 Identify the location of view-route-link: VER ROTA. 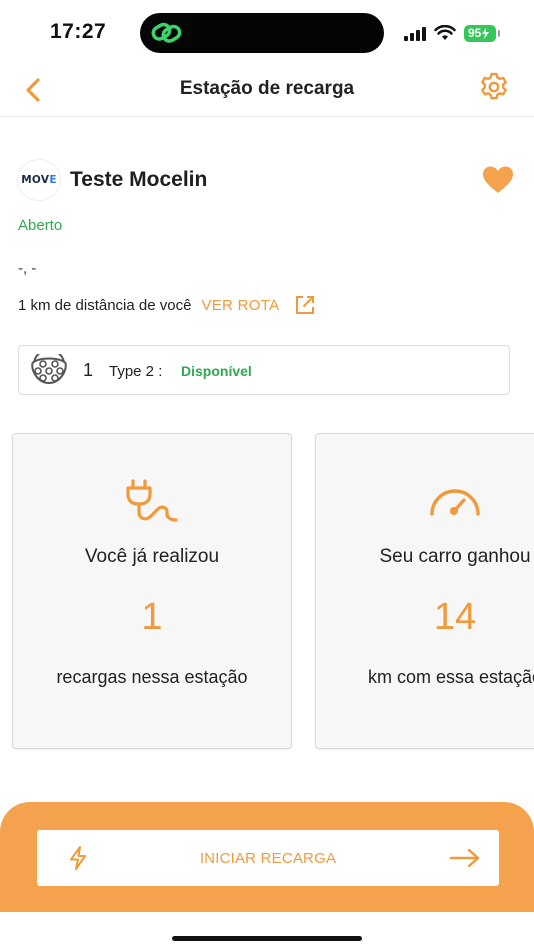
(240, 305).